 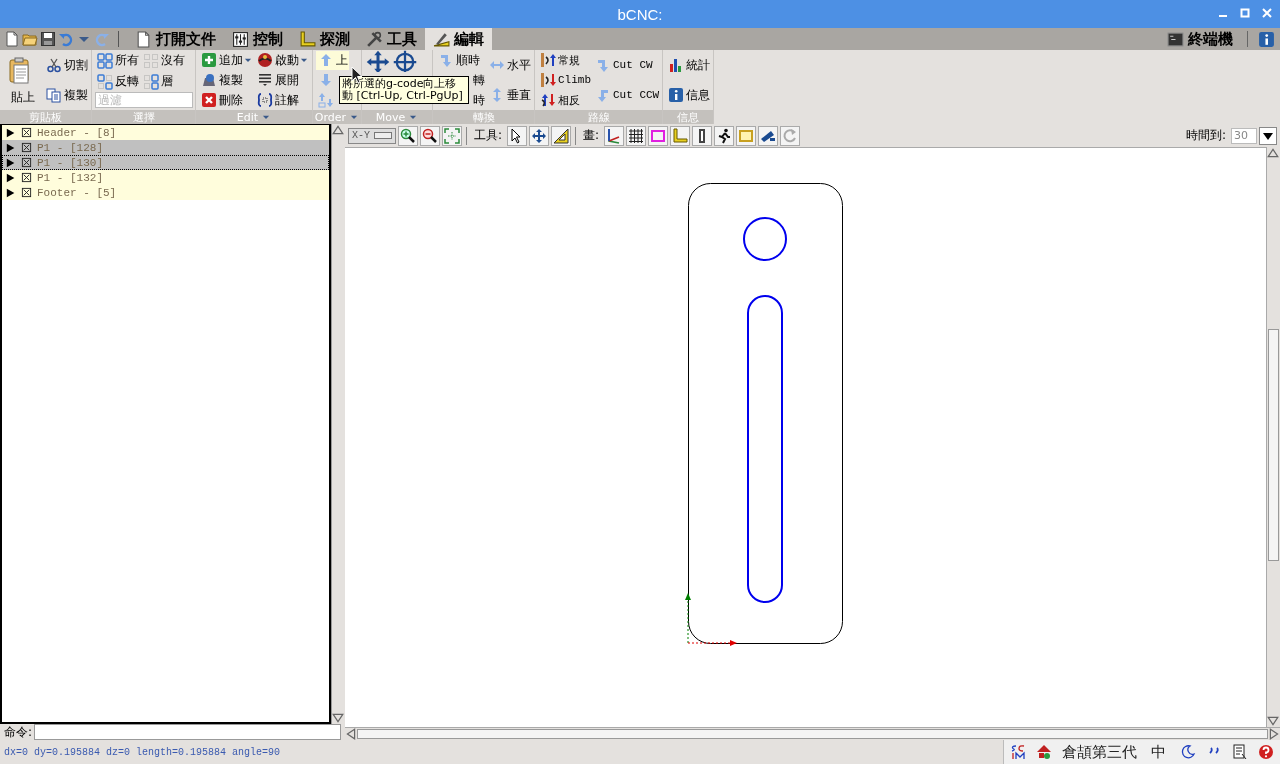 I want to click on timeout-field: 30, so click(x=1244, y=135).